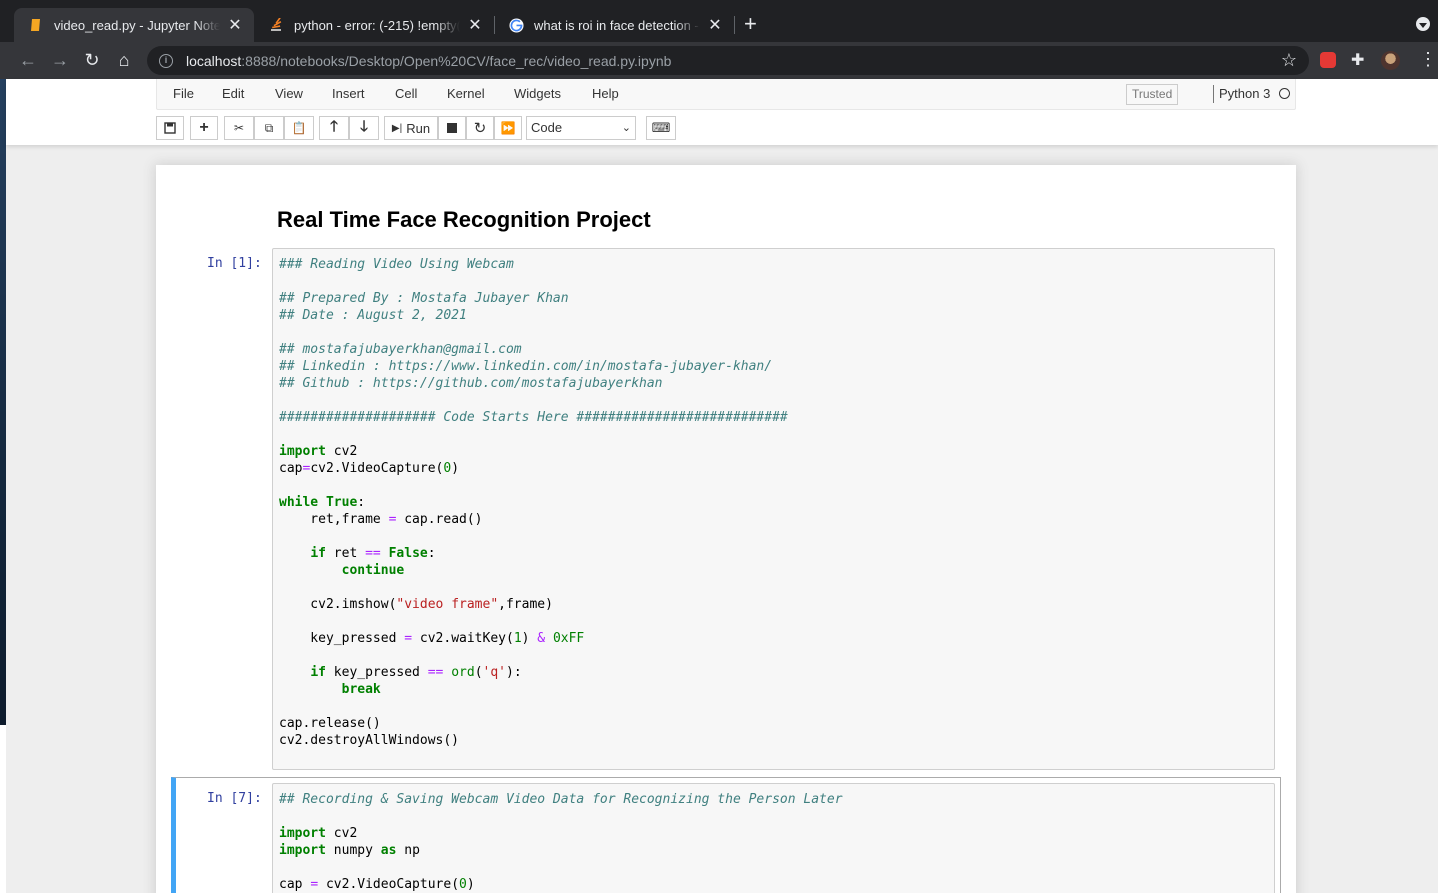  Describe the element at coordinates (289, 93) in the screenshot. I see `menu-view: View` at that location.